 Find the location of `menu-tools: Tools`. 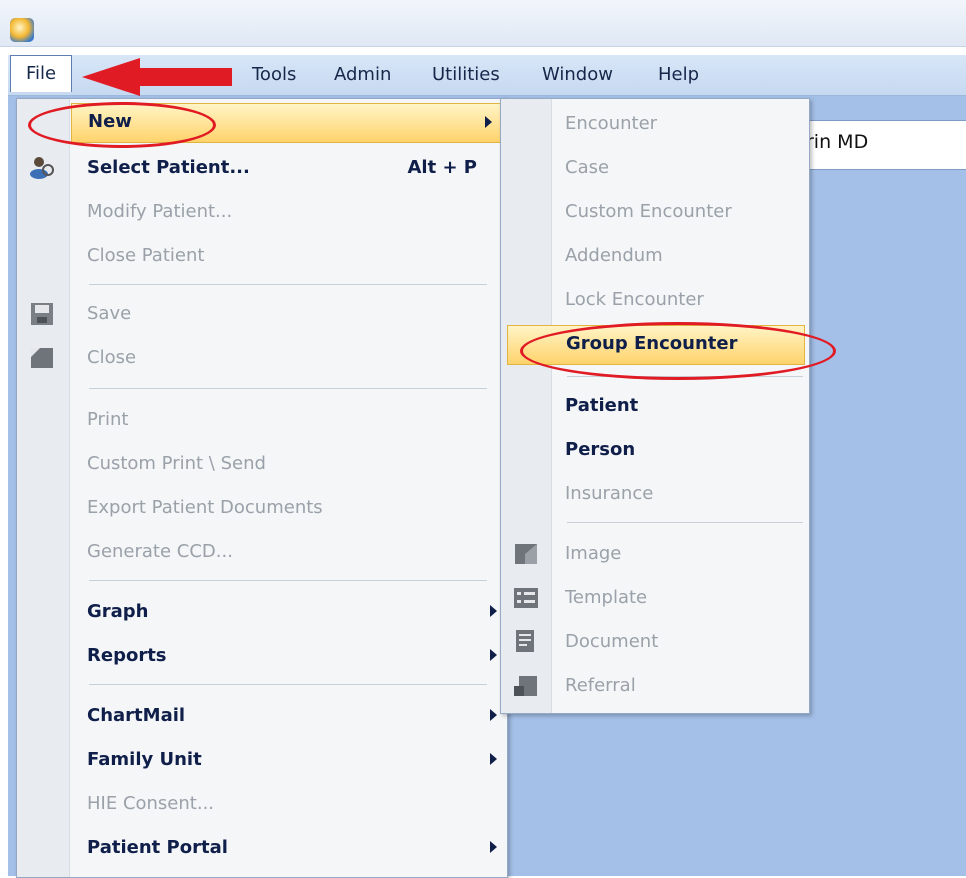

menu-tools: Tools is located at coordinates (274, 75).